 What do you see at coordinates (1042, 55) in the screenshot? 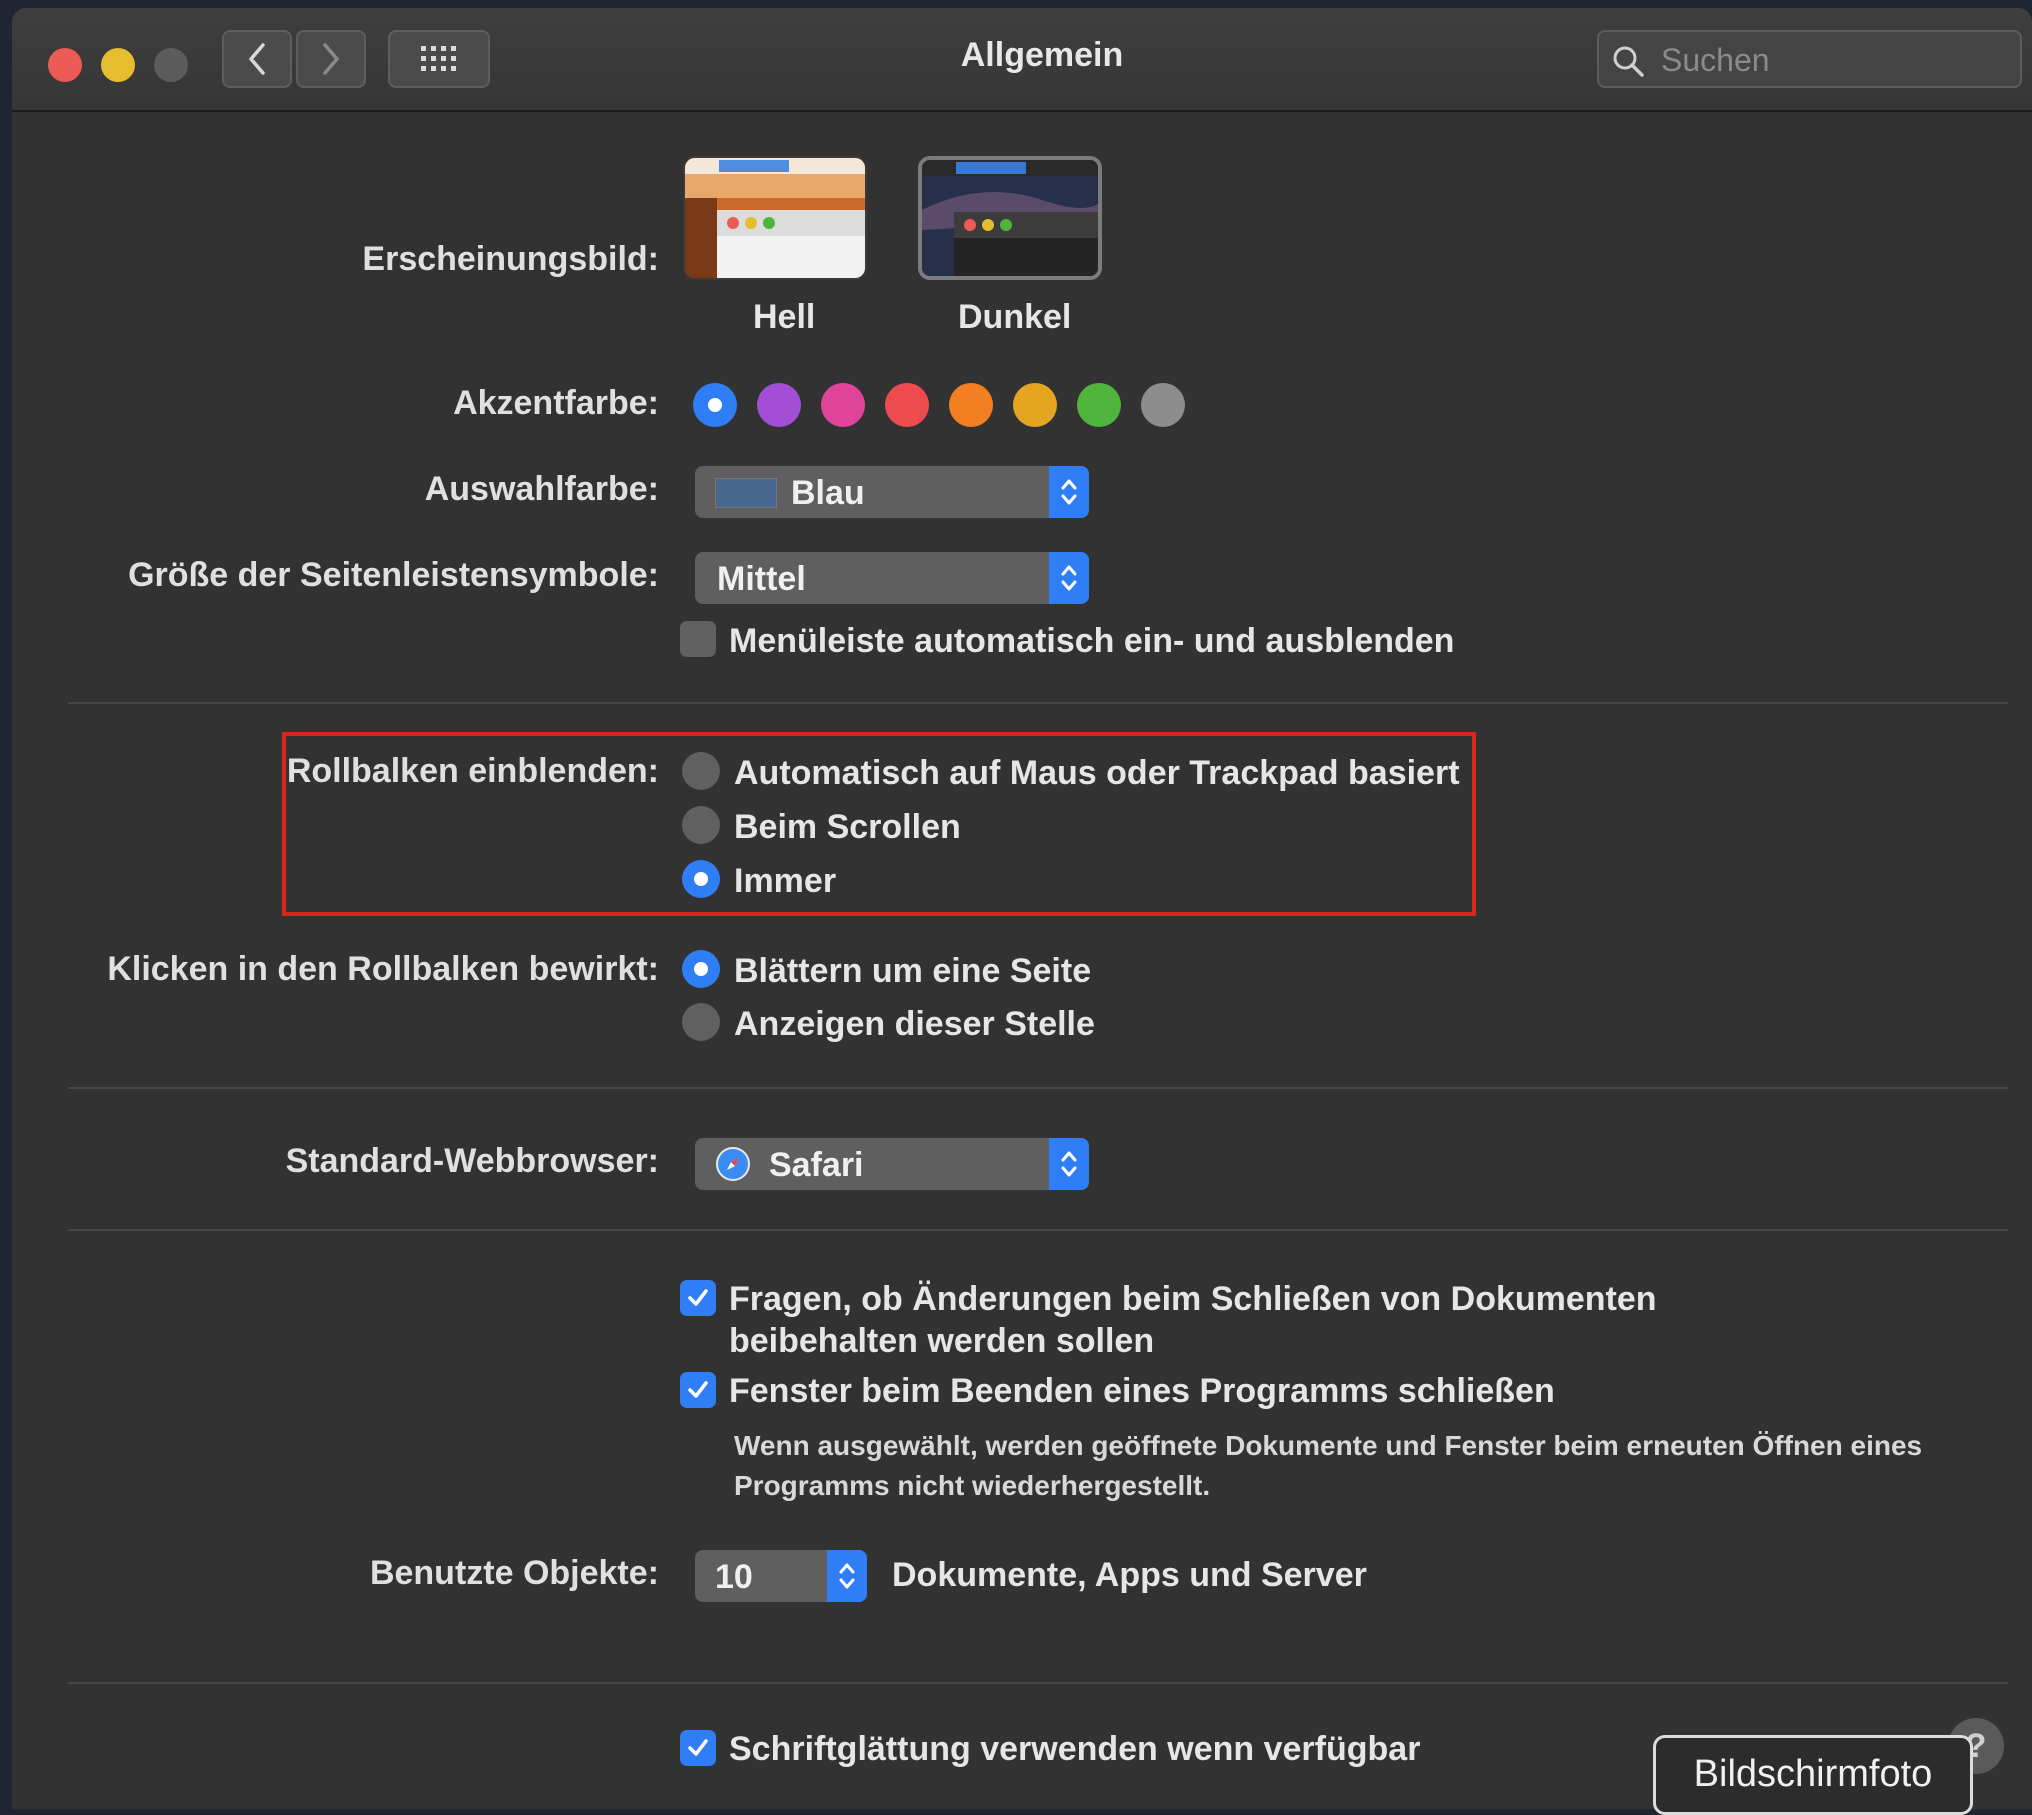
I see `window-title: Allgemein` at bounding box center [1042, 55].